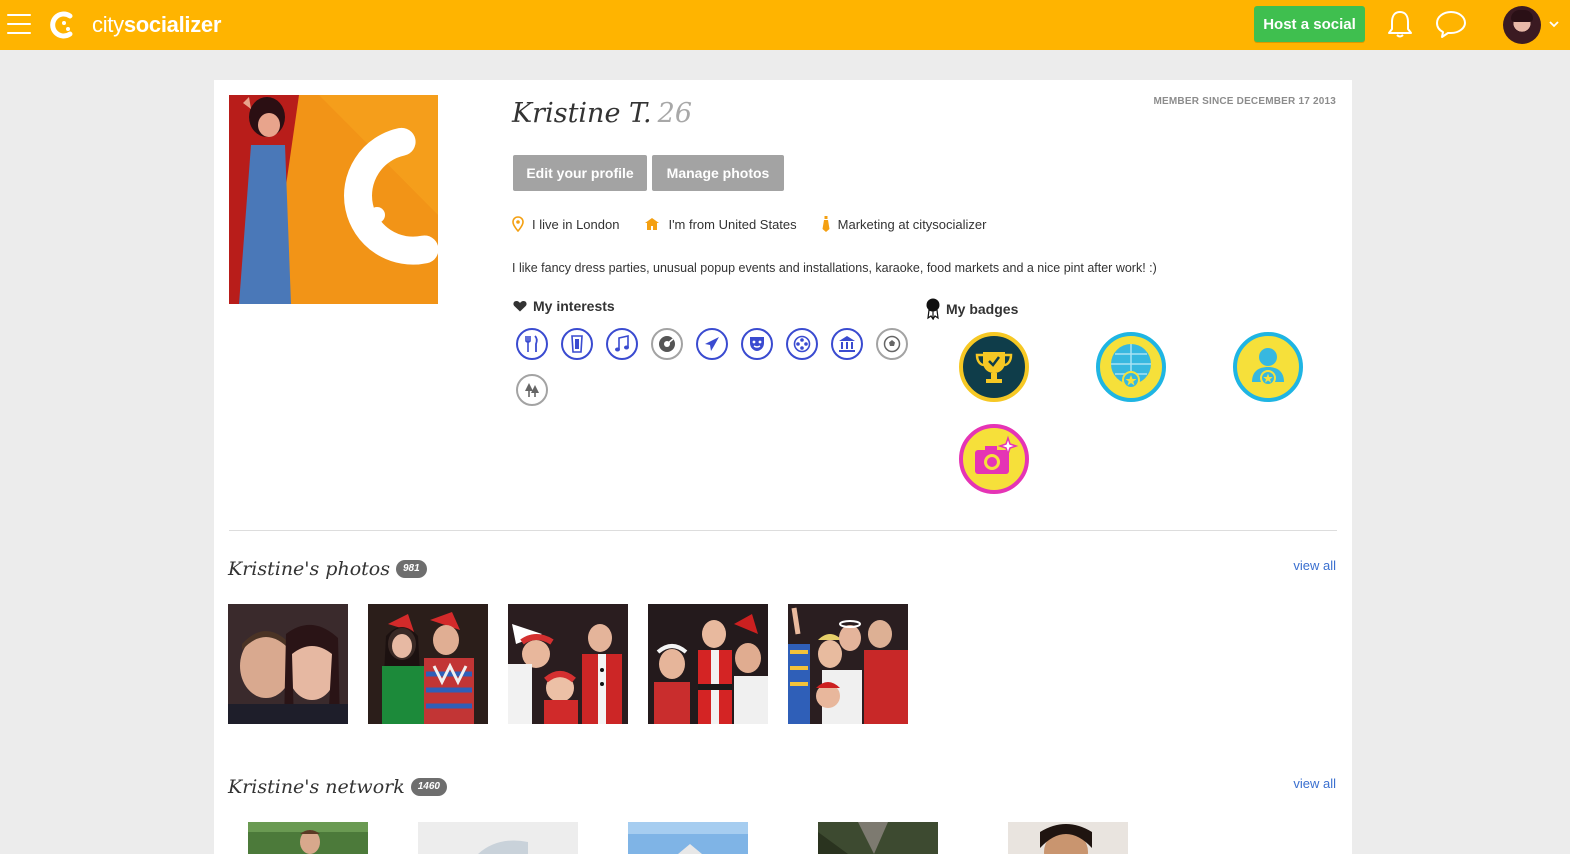  Describe the element at coordinates (309, 569) in the screenshot. I see `photos-title: Kristine's photos` at that location.